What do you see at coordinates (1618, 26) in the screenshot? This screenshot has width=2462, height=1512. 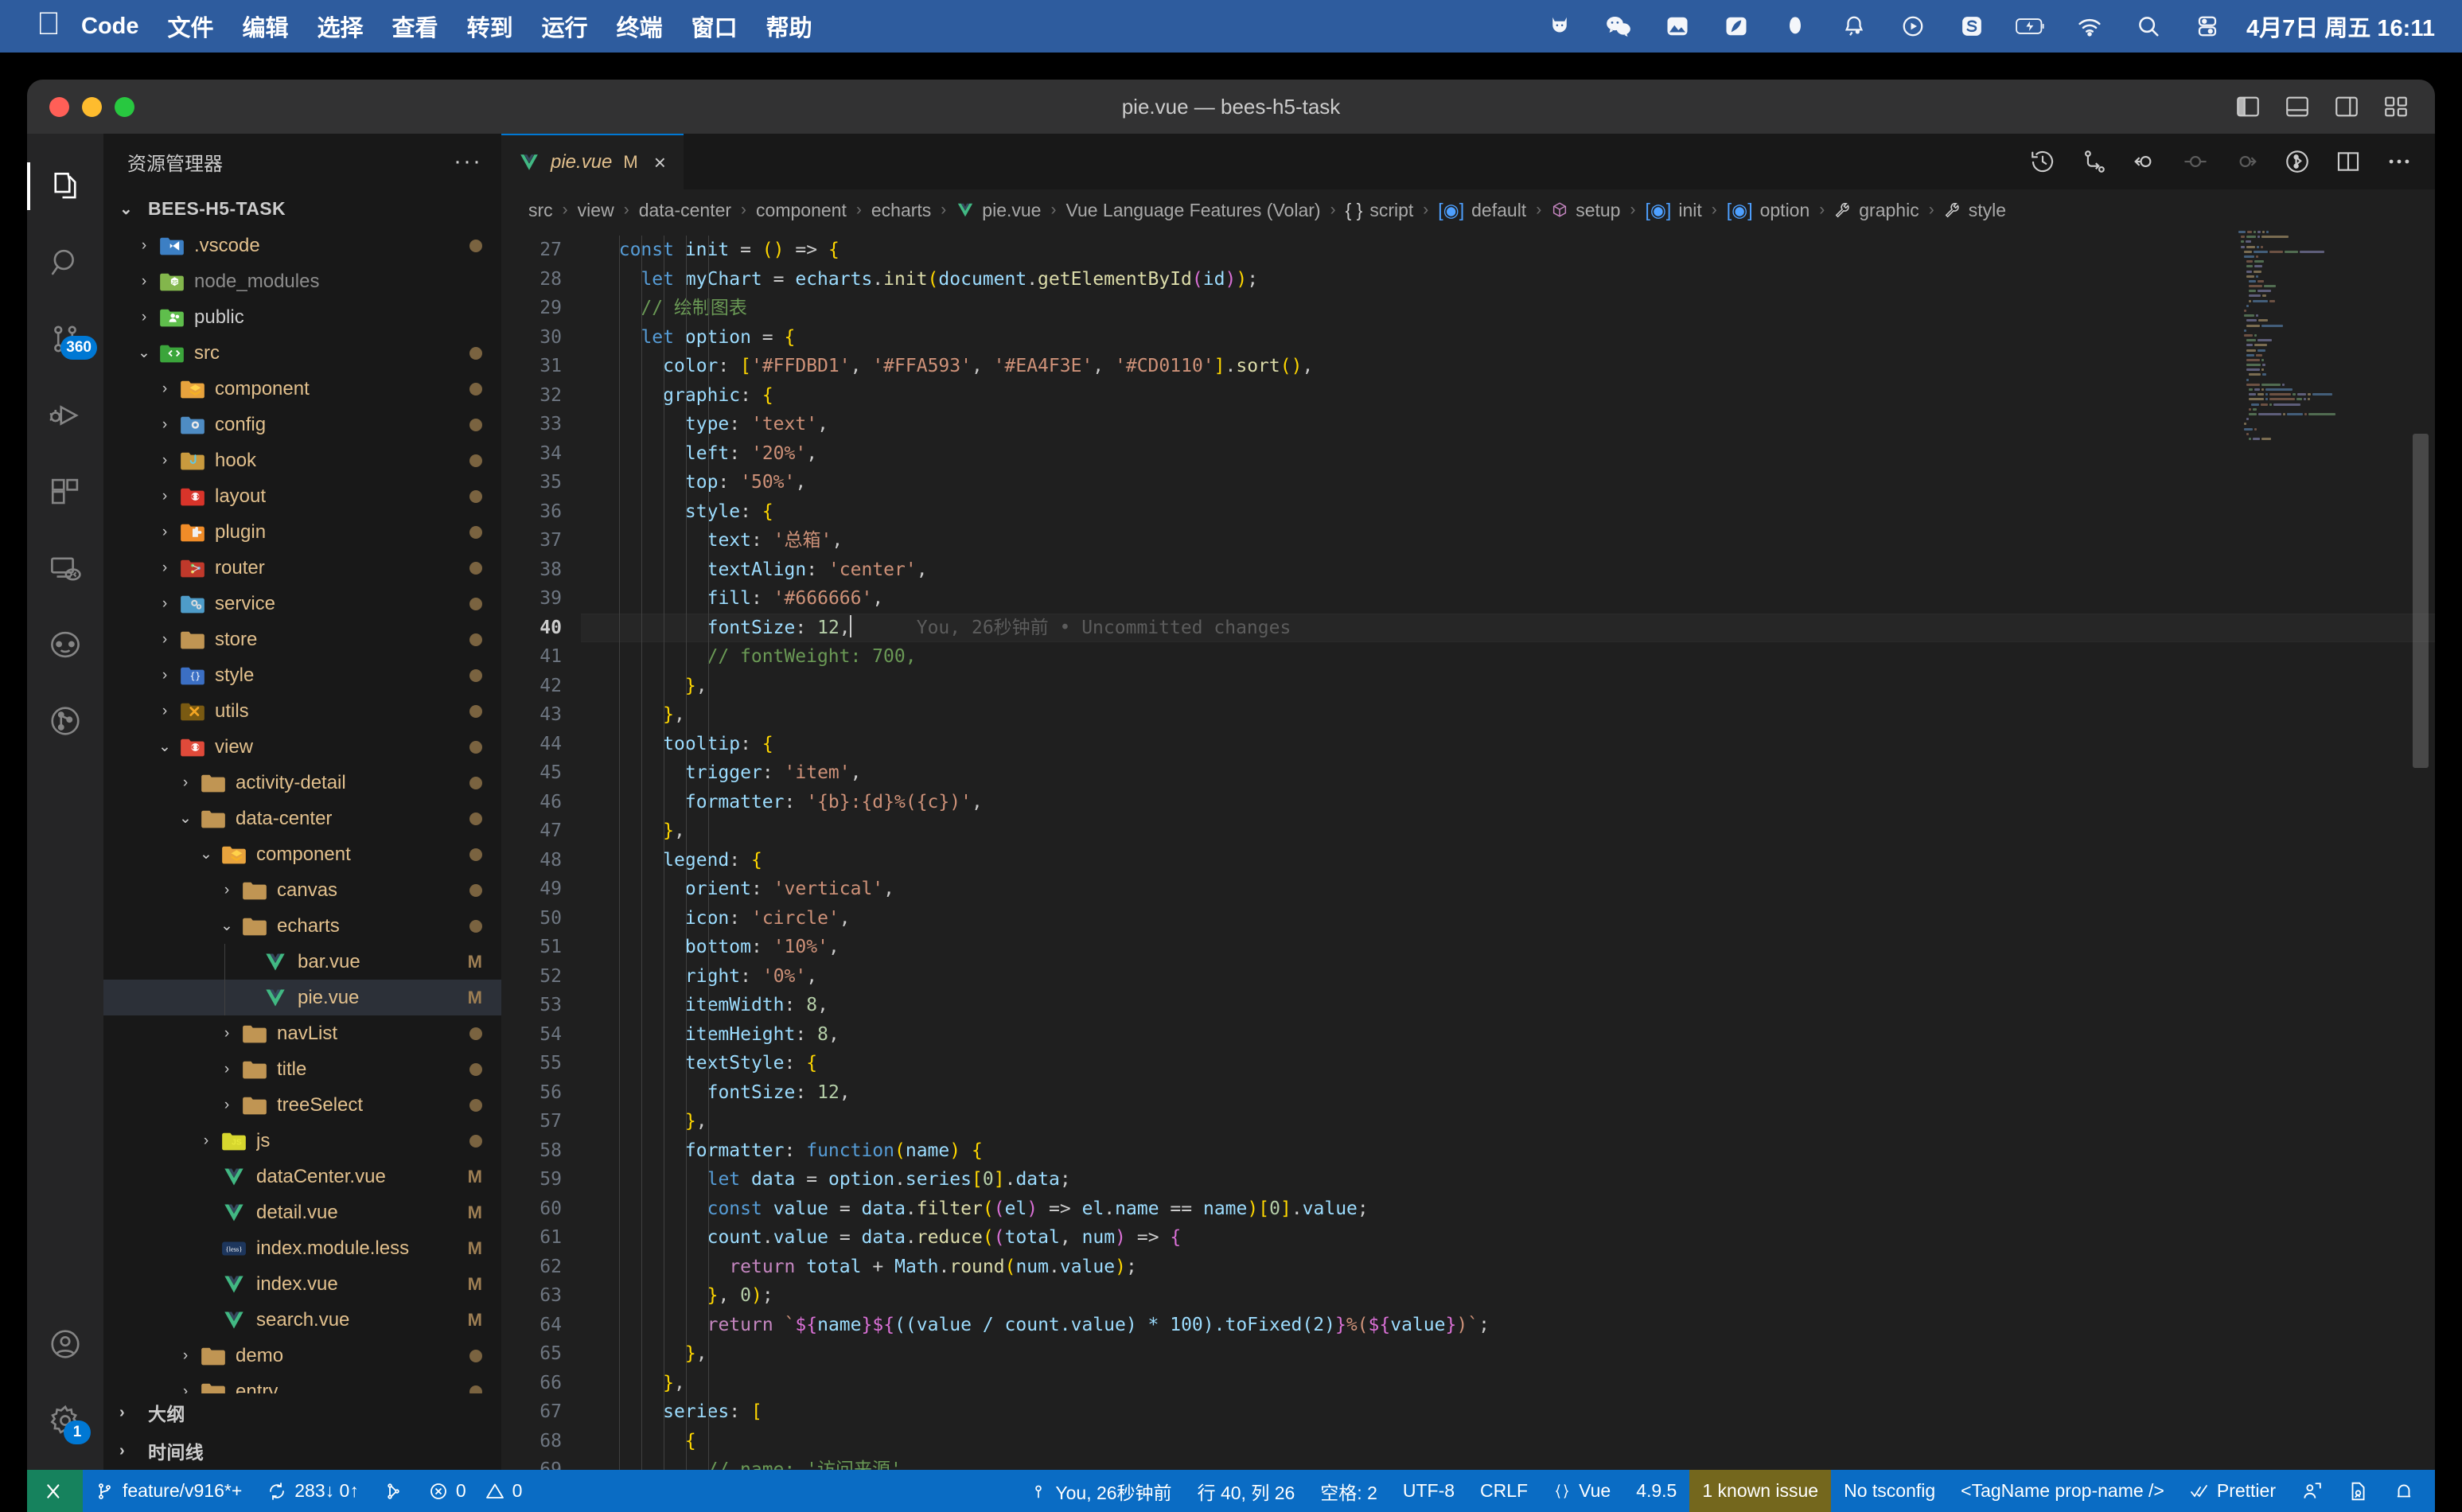 I see `wechat-icon` at bounding box center [1618, 26].